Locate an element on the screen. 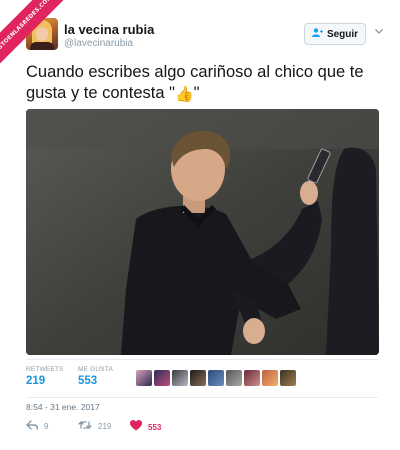  reply-icon is located at coordinates (32, 426).